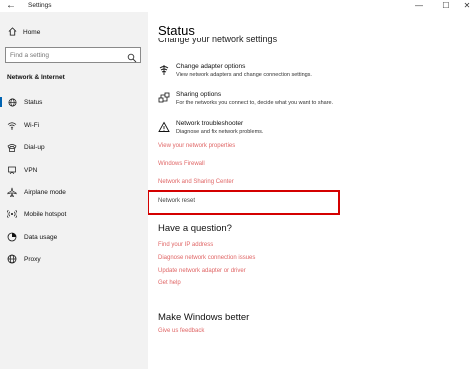 The image size is (474, 369). Describe the element at coordinates (196, 146) in the screenshot. I see `link-view-network-properties: View your network properties` at that location.